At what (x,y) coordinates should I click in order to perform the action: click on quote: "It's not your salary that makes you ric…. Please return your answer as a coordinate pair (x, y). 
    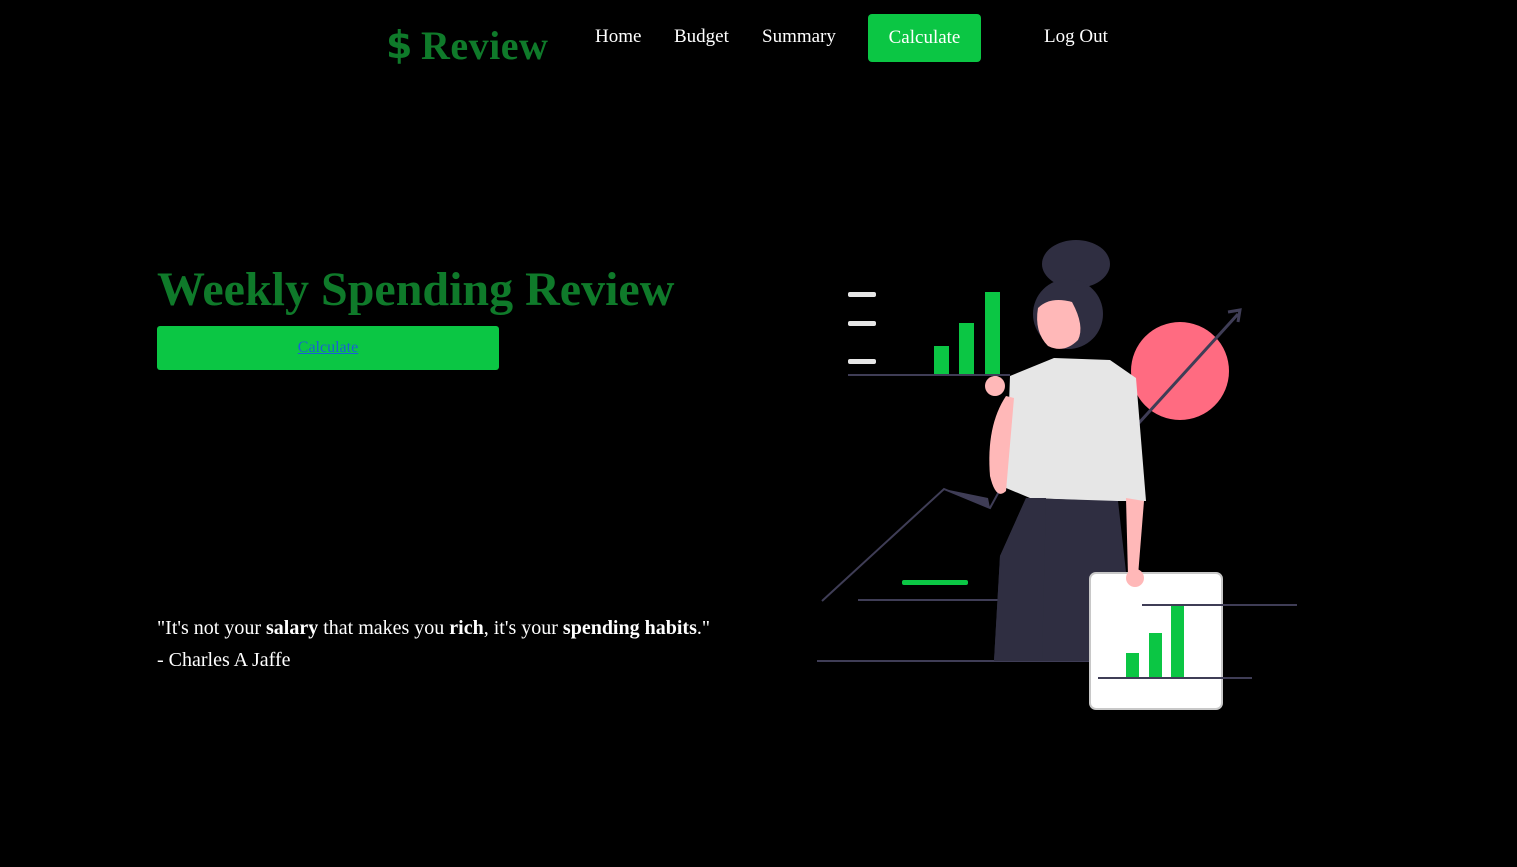
    Looking at the image, I should click on (433, 644).